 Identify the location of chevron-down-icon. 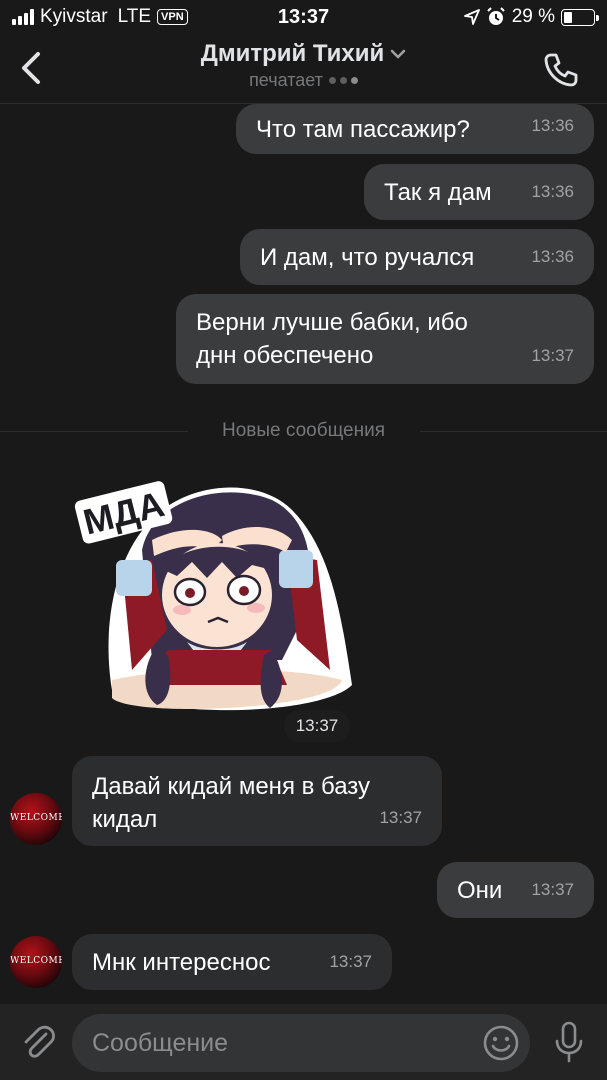
(398, 54).